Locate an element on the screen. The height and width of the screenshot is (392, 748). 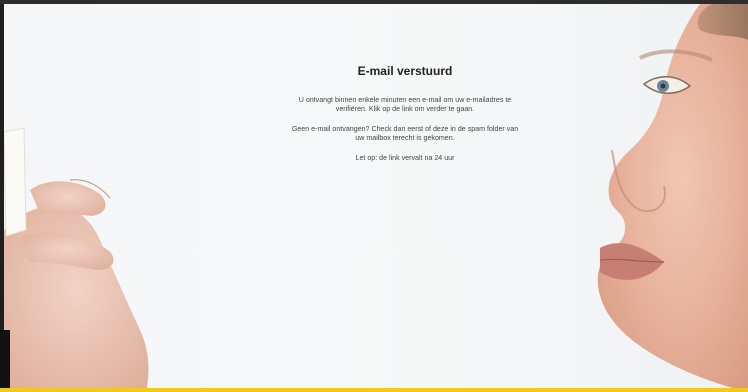
link-expiry-note: Let op: de link vervalt na 24 uur is located at coordinates (405, 157).